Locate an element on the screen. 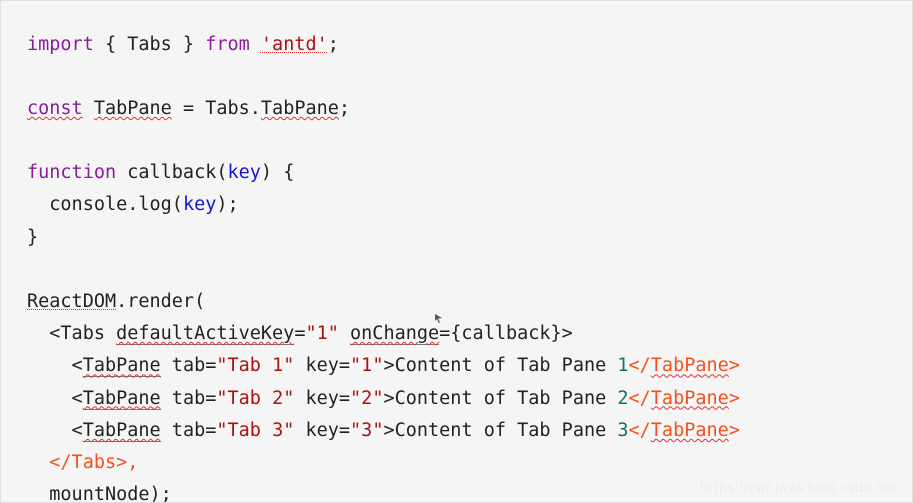  code-token: ) { is located at coordinates (277, 173).